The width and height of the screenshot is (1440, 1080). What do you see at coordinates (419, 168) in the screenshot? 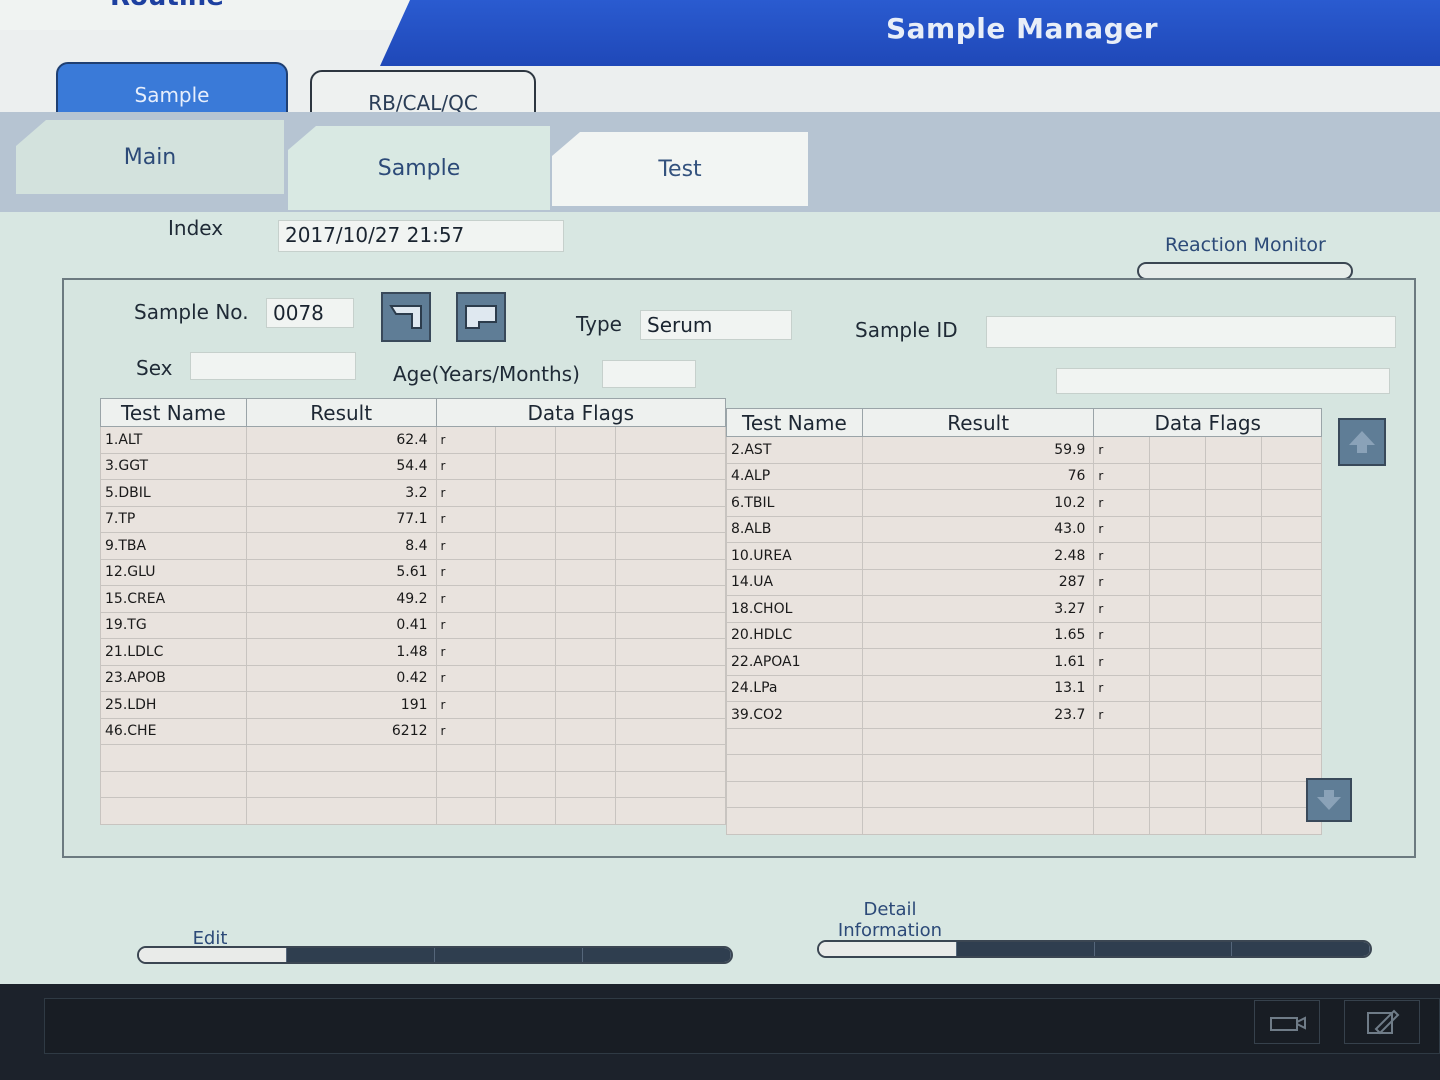
I see `tab-sample: Sample` at bounding box center [419, 168].